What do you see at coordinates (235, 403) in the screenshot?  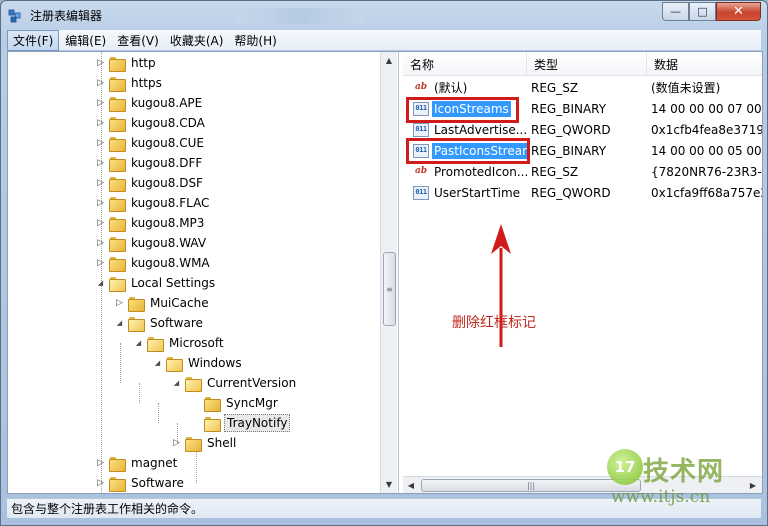 I see `tree-node: SyncMgr` at bounding box center [235, 403].